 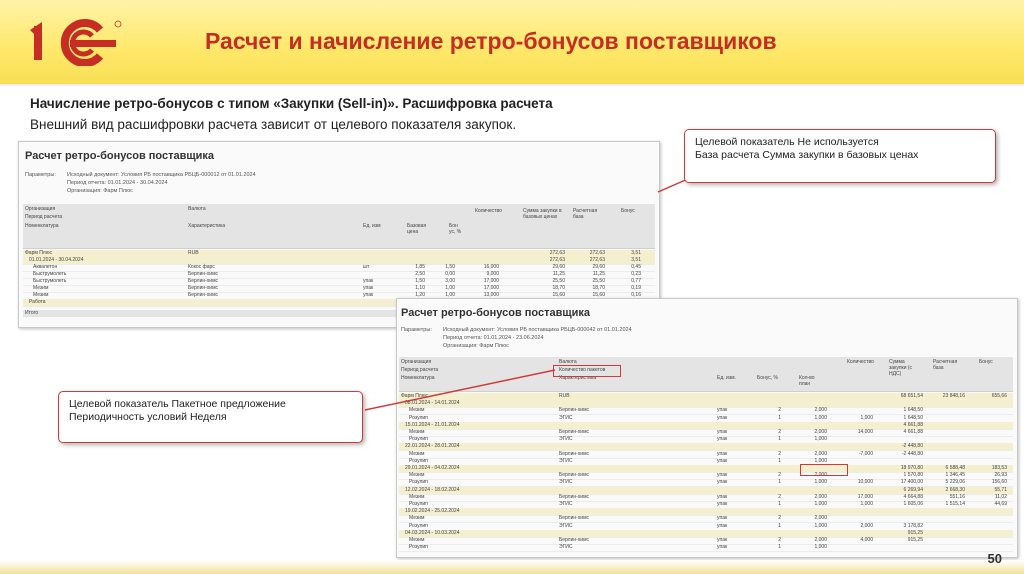 What do you see at coordinates (999, 482) in the screenshot?
I see `table-cell: 156,60` at bounding box center [999, 482].